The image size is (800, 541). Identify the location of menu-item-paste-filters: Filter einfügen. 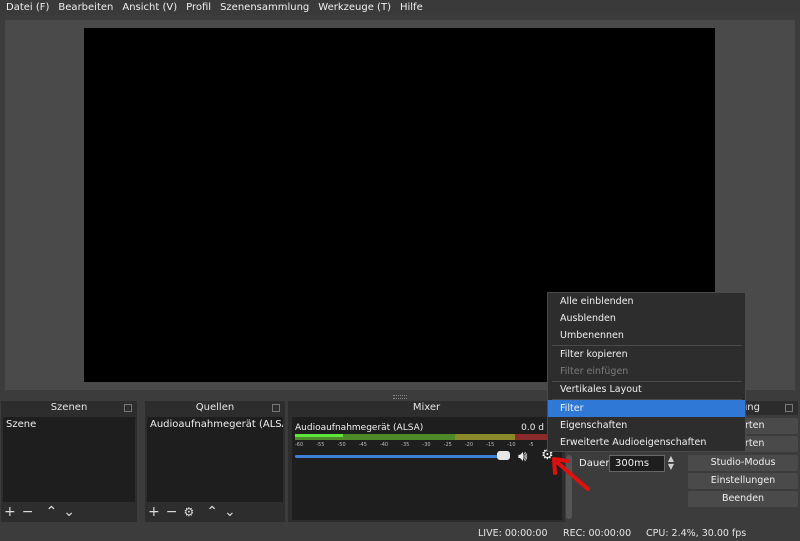
(594, 371).